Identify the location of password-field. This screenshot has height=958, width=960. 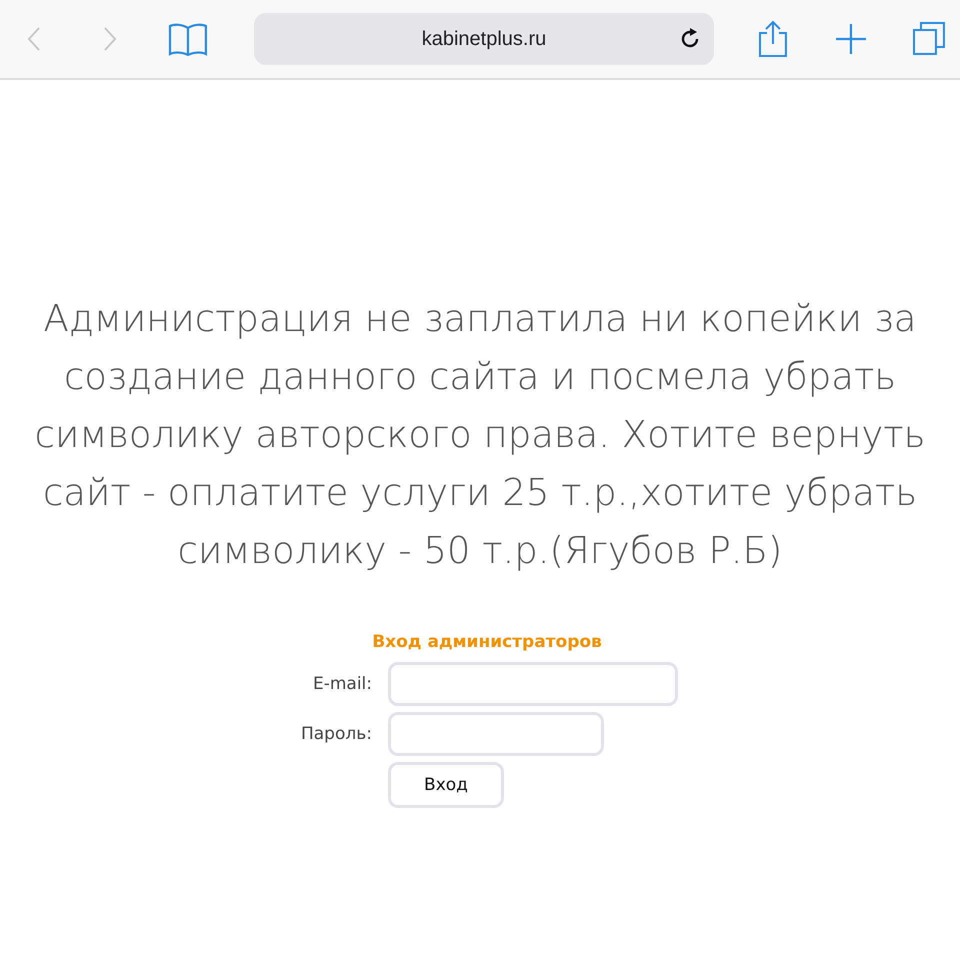
(496, 734).